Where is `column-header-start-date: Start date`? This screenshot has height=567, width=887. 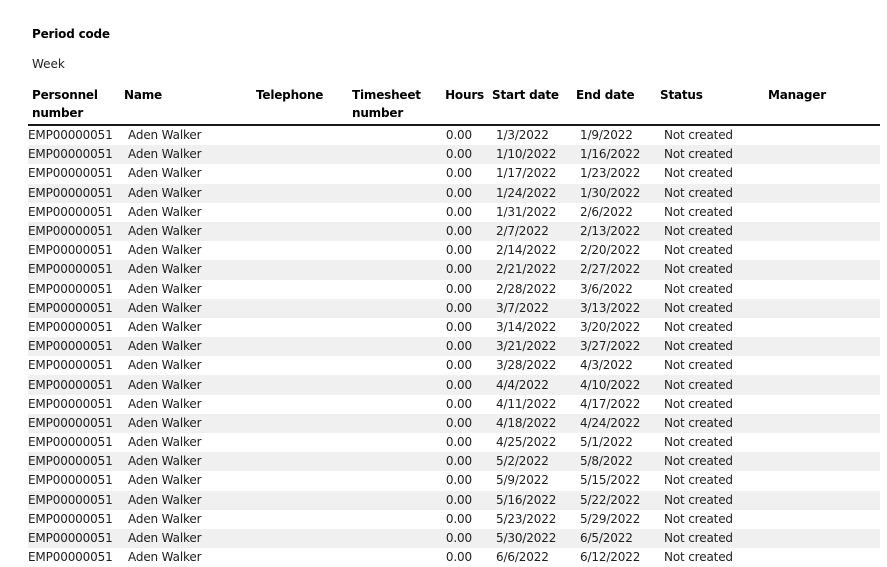
column-header-start-date: Start date is located at coordinates (534, 106).